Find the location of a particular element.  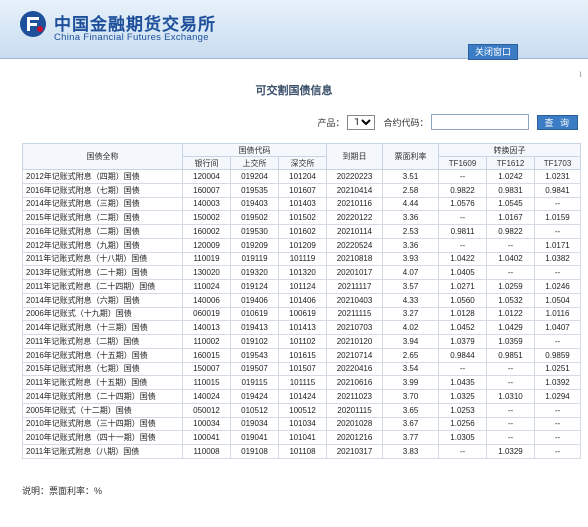

product-label: 产品： is located at coordinates (331, 122).